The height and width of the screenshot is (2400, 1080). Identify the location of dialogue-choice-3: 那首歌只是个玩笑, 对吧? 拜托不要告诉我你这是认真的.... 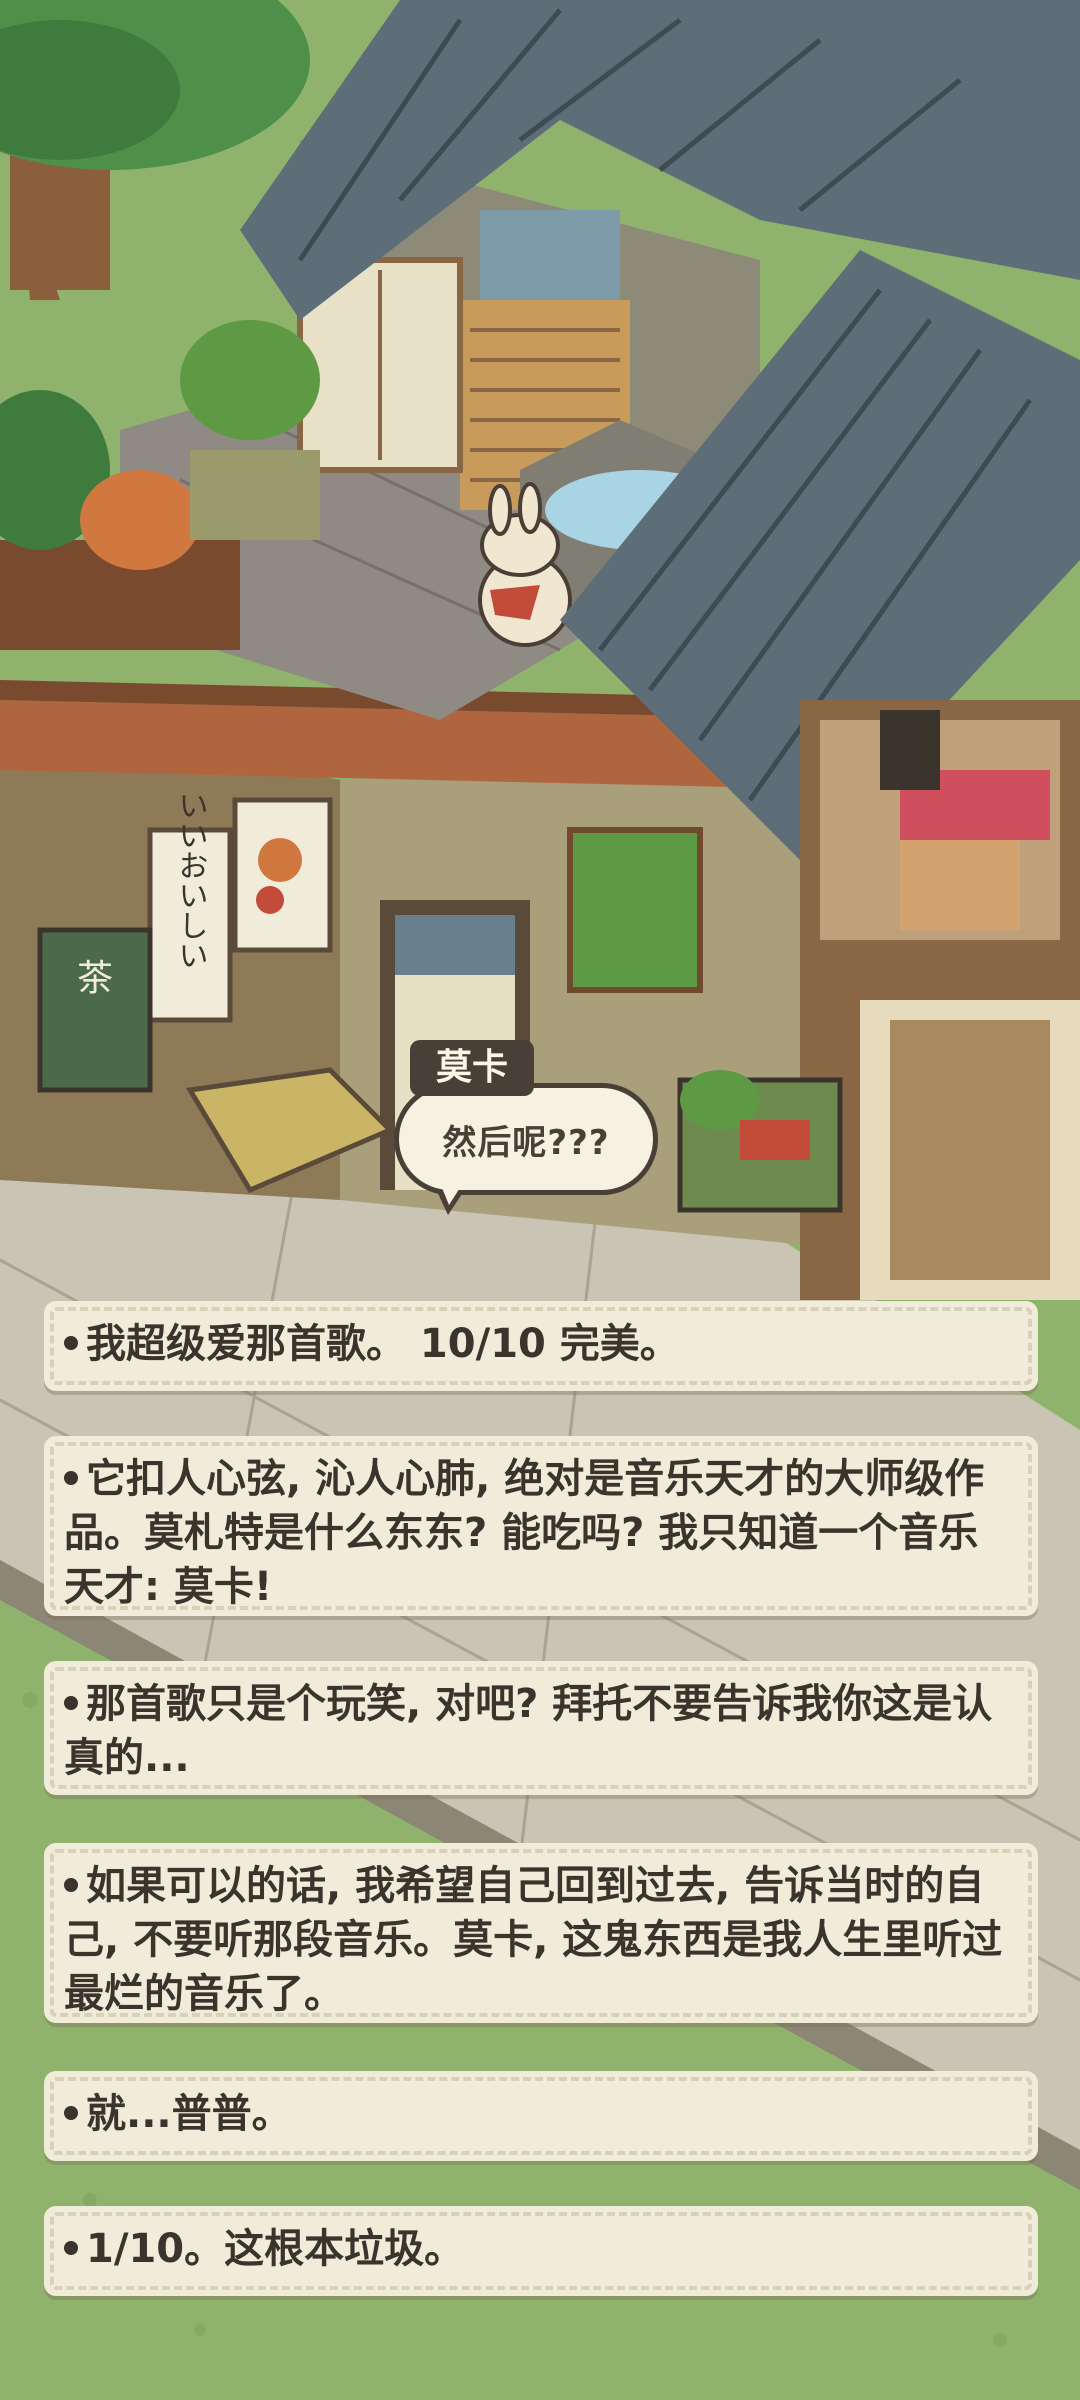
(541, 1728).